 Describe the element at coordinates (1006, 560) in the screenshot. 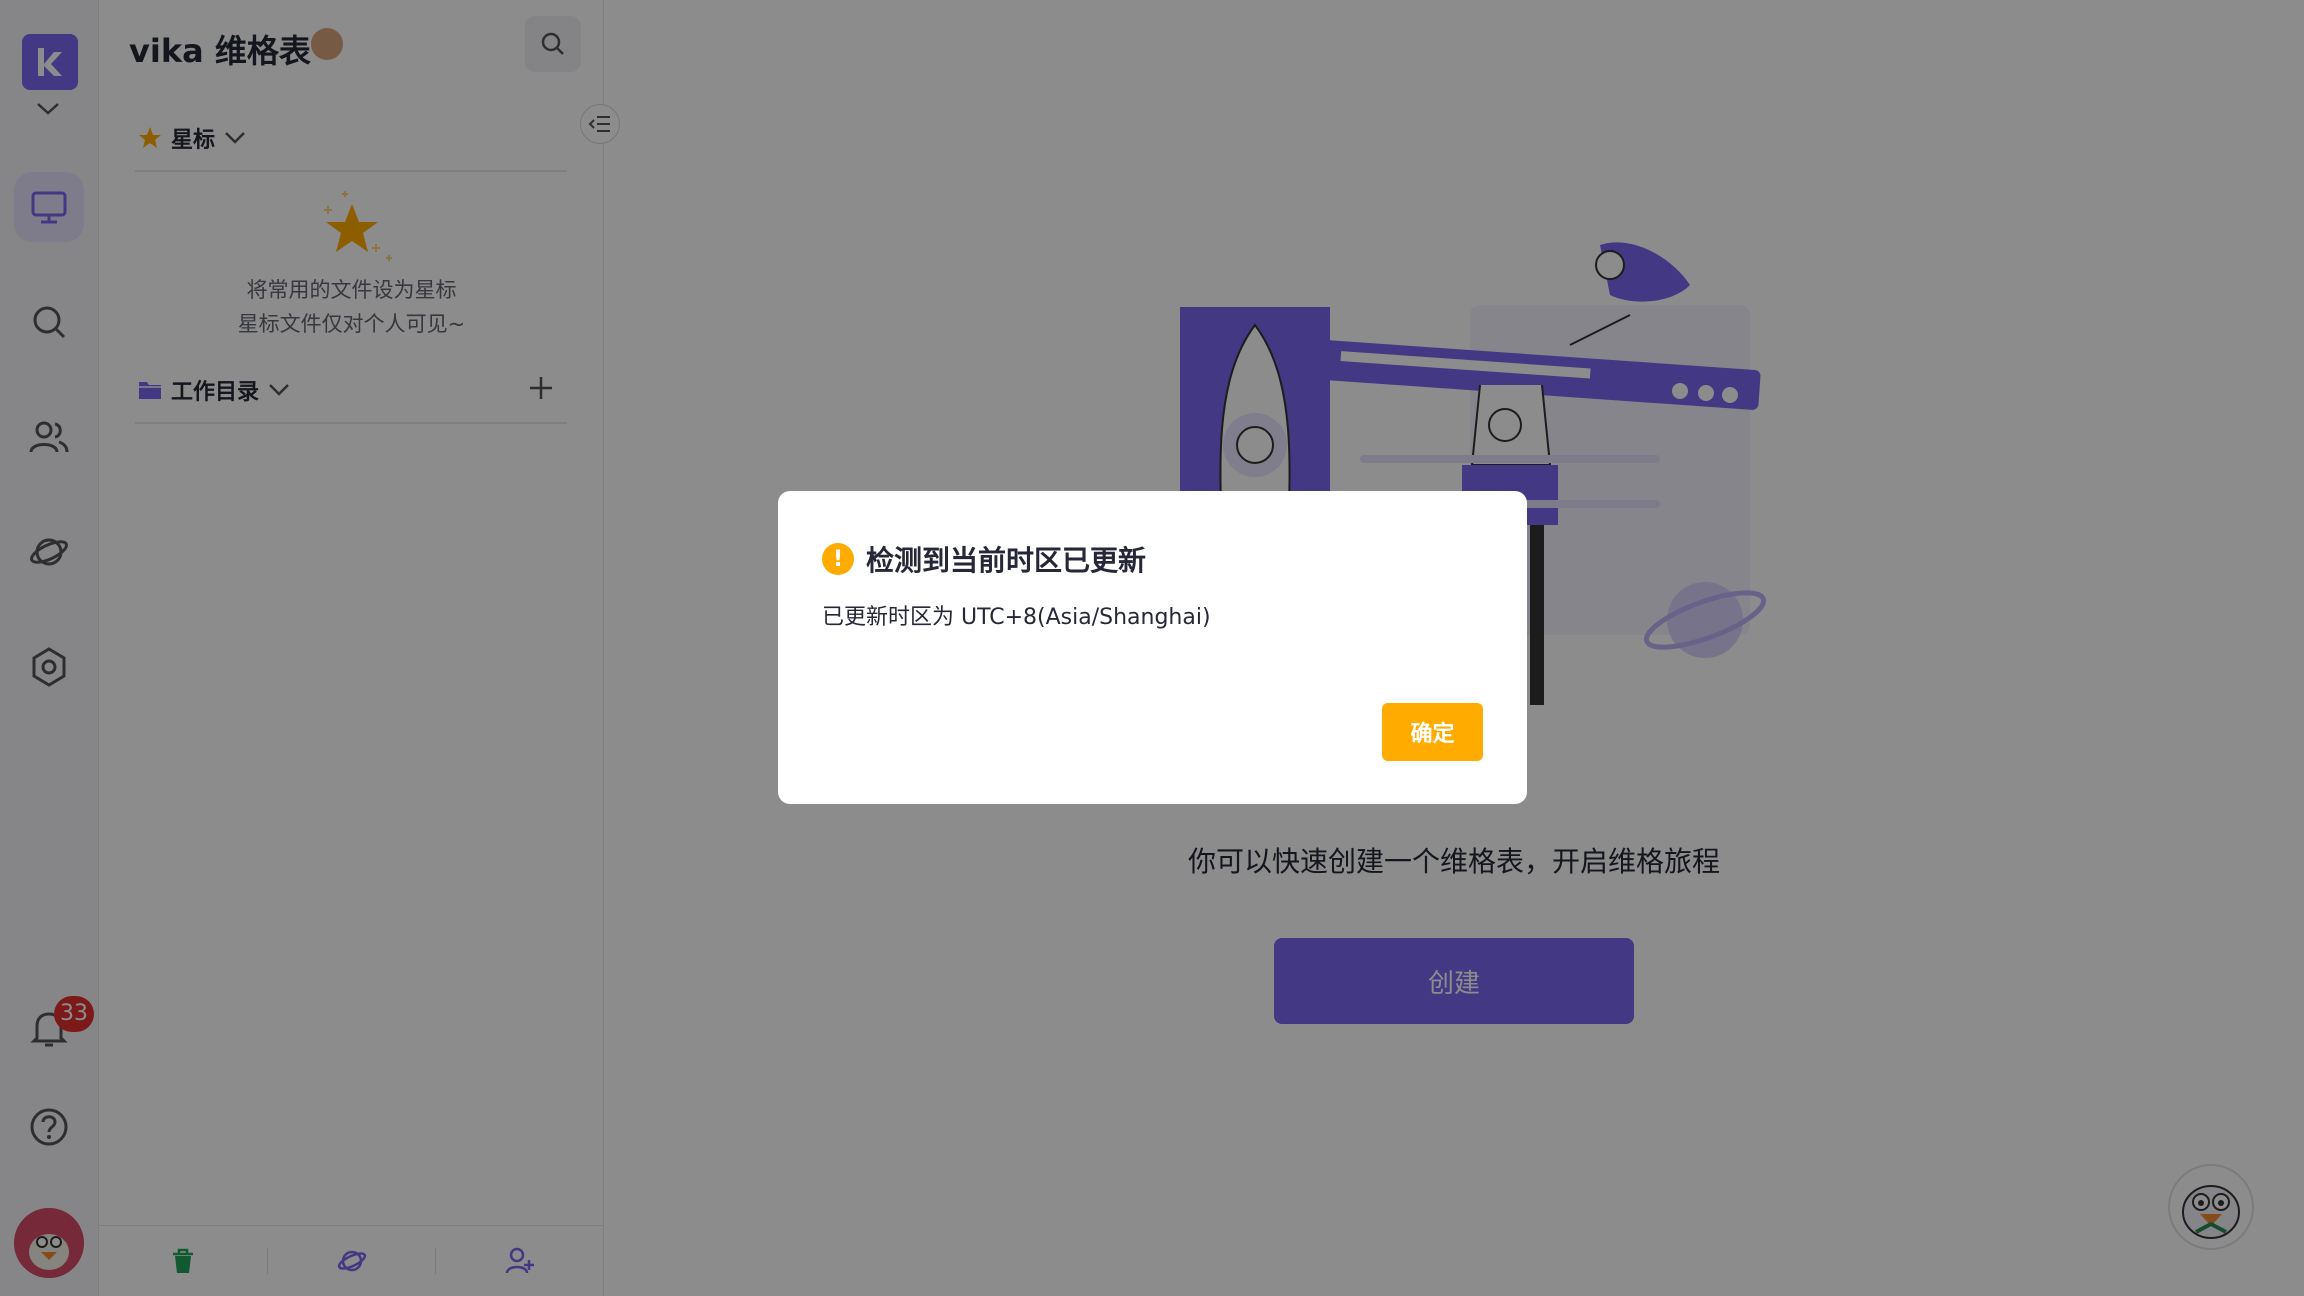

I see `dialog-title: 检测到当前时区已更新` at that location.